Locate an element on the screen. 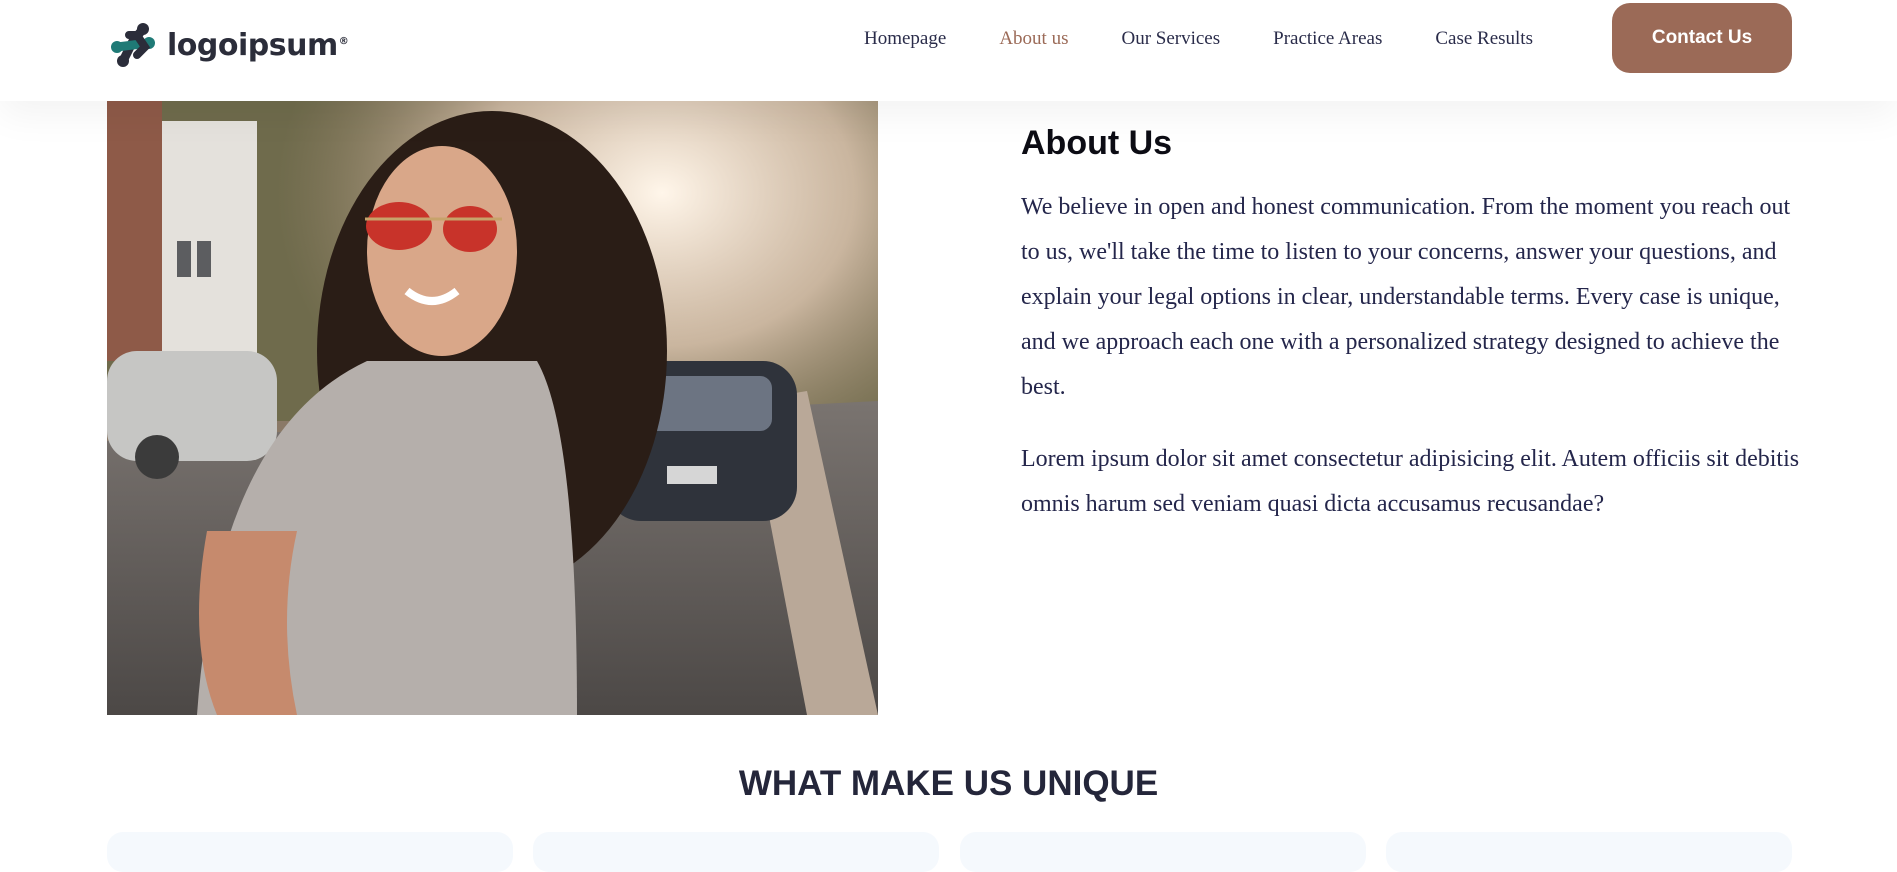 This screenshot has height=872, width=1897. nav-link-case-results: Case Results is located at coordinates (1484, 39).